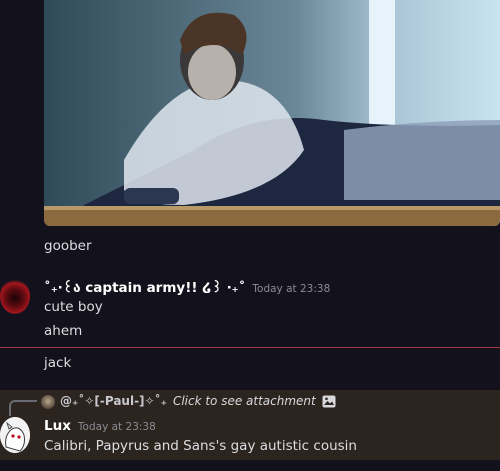  Describe the element at coordinates (244, 401) in the screenshot. I see `reply-preview: Click to see attachment` at that location.